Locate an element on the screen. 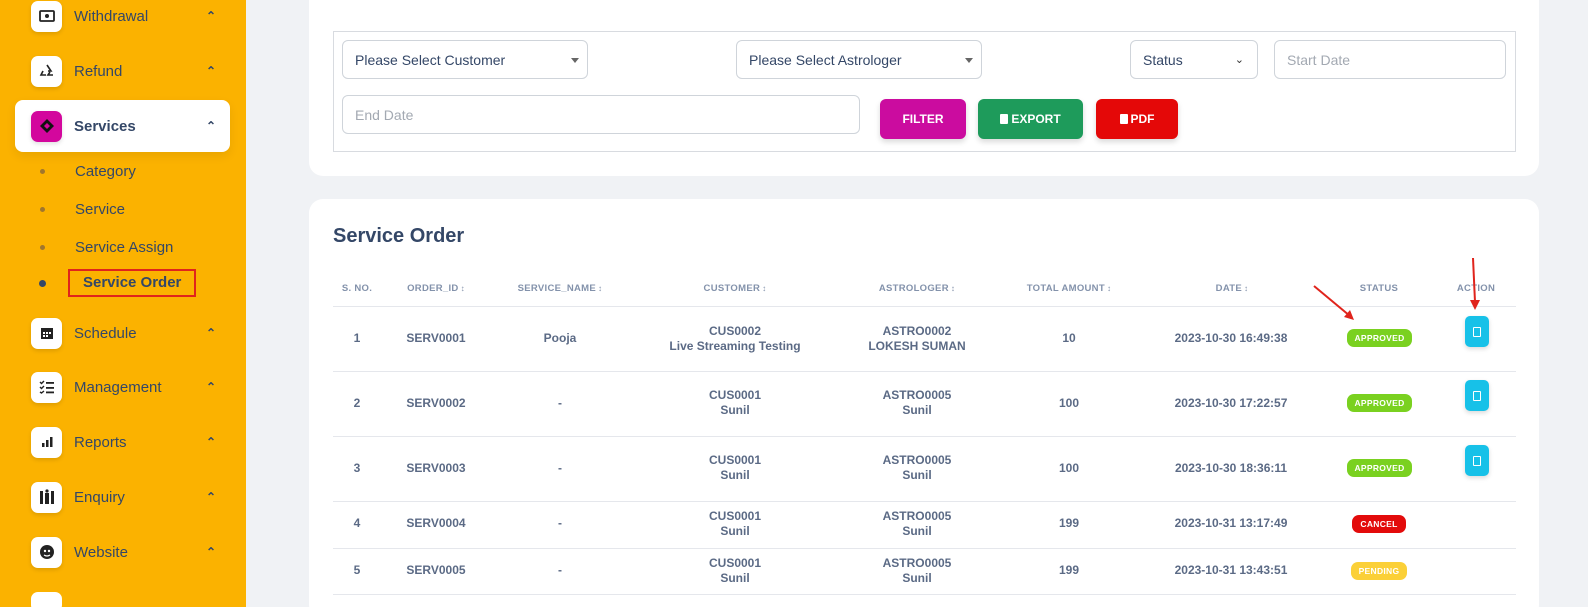 This screenshot has height=607, width=1588. sidebar-item-management: Management ⌃ is located at coordinates (122, 387).